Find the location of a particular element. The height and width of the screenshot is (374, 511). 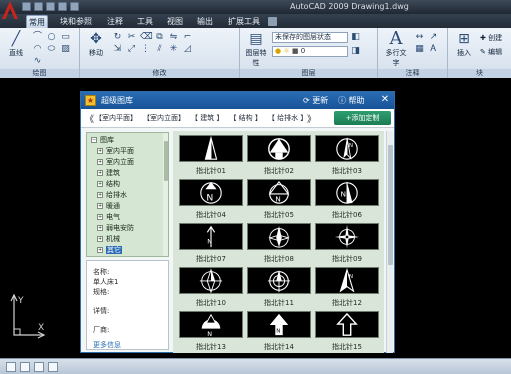

more-info-link: 更多信息 is located at coordinates (107, 345).